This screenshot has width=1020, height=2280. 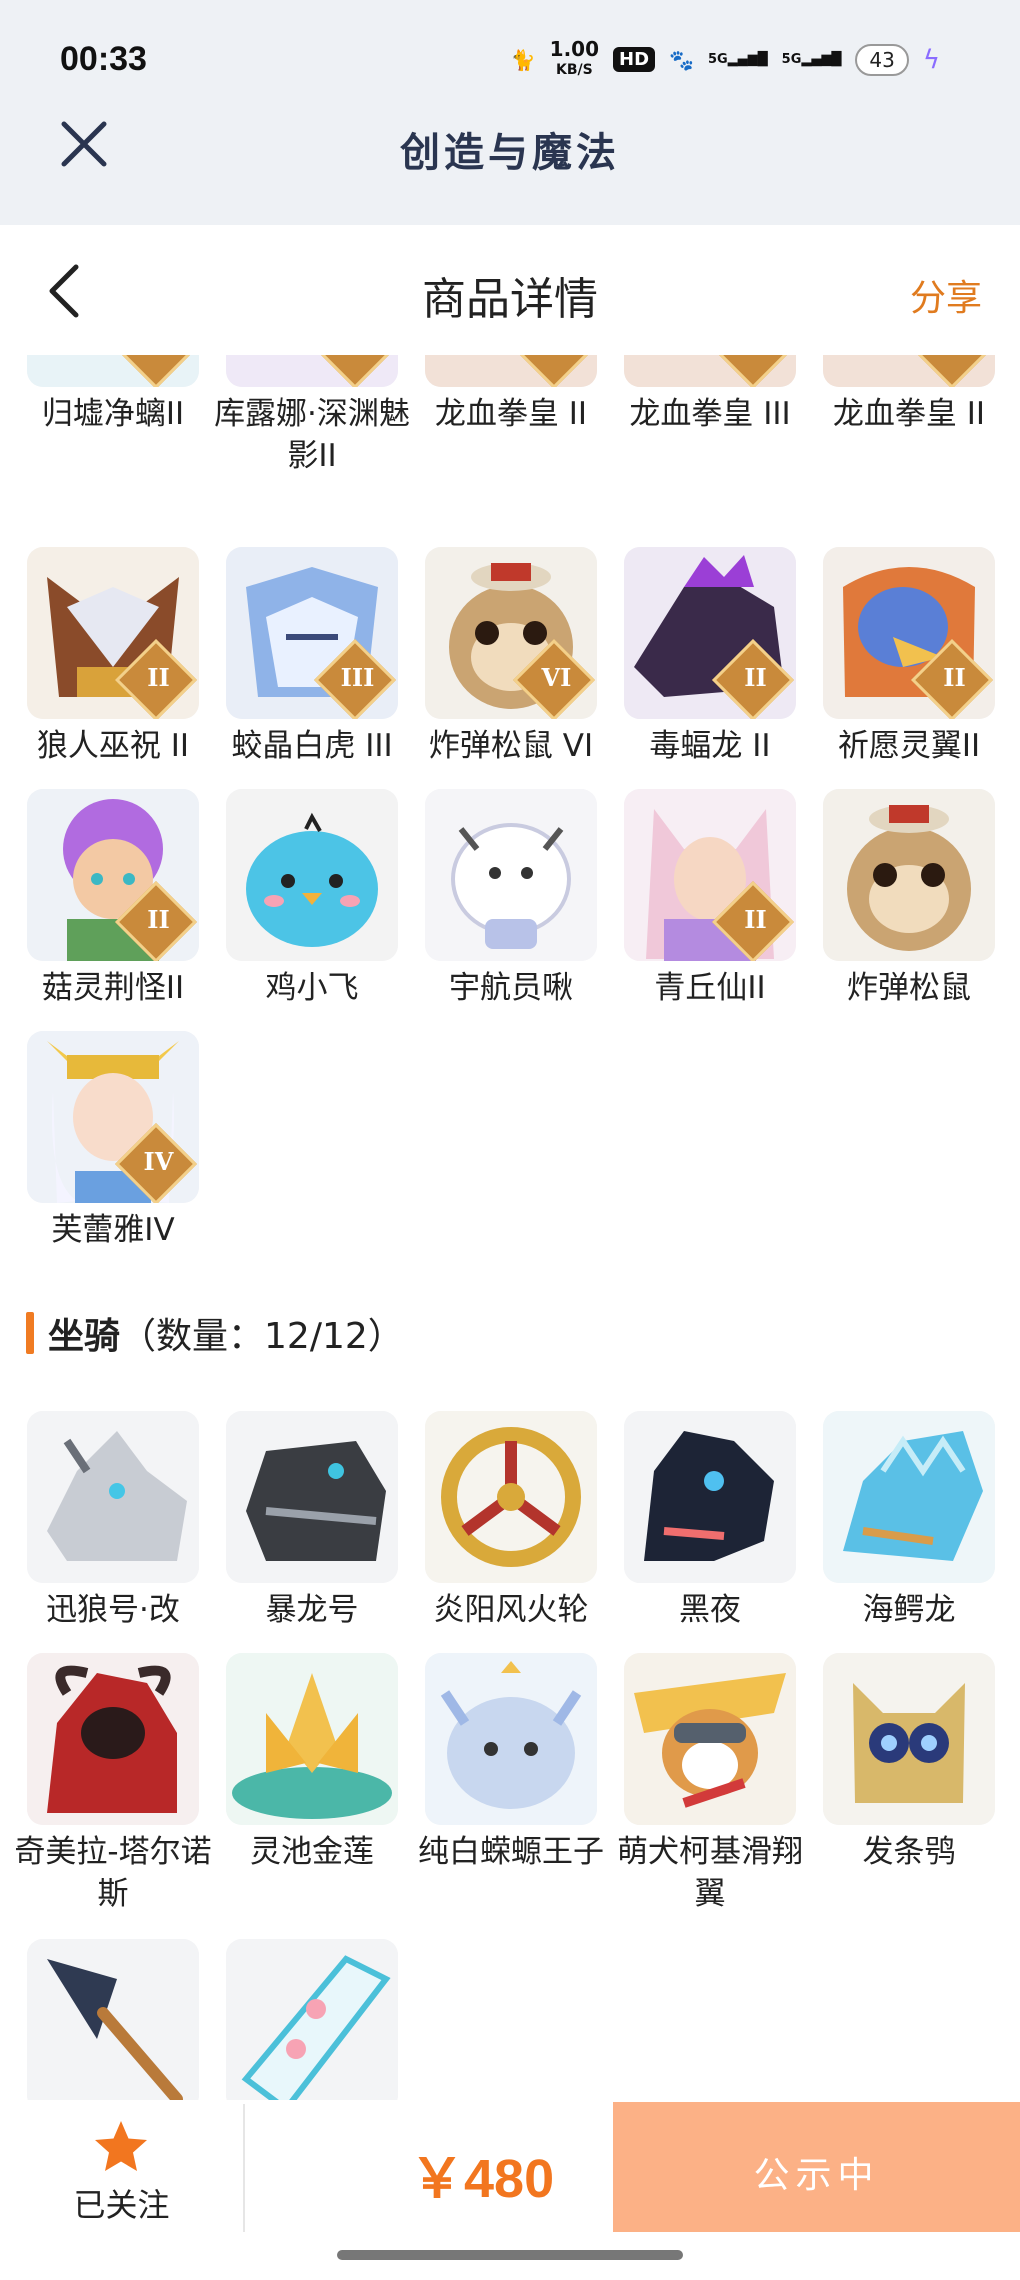 I want to click on grid-item: III 蛟晶白虎 III, so click(x=312, y=657).